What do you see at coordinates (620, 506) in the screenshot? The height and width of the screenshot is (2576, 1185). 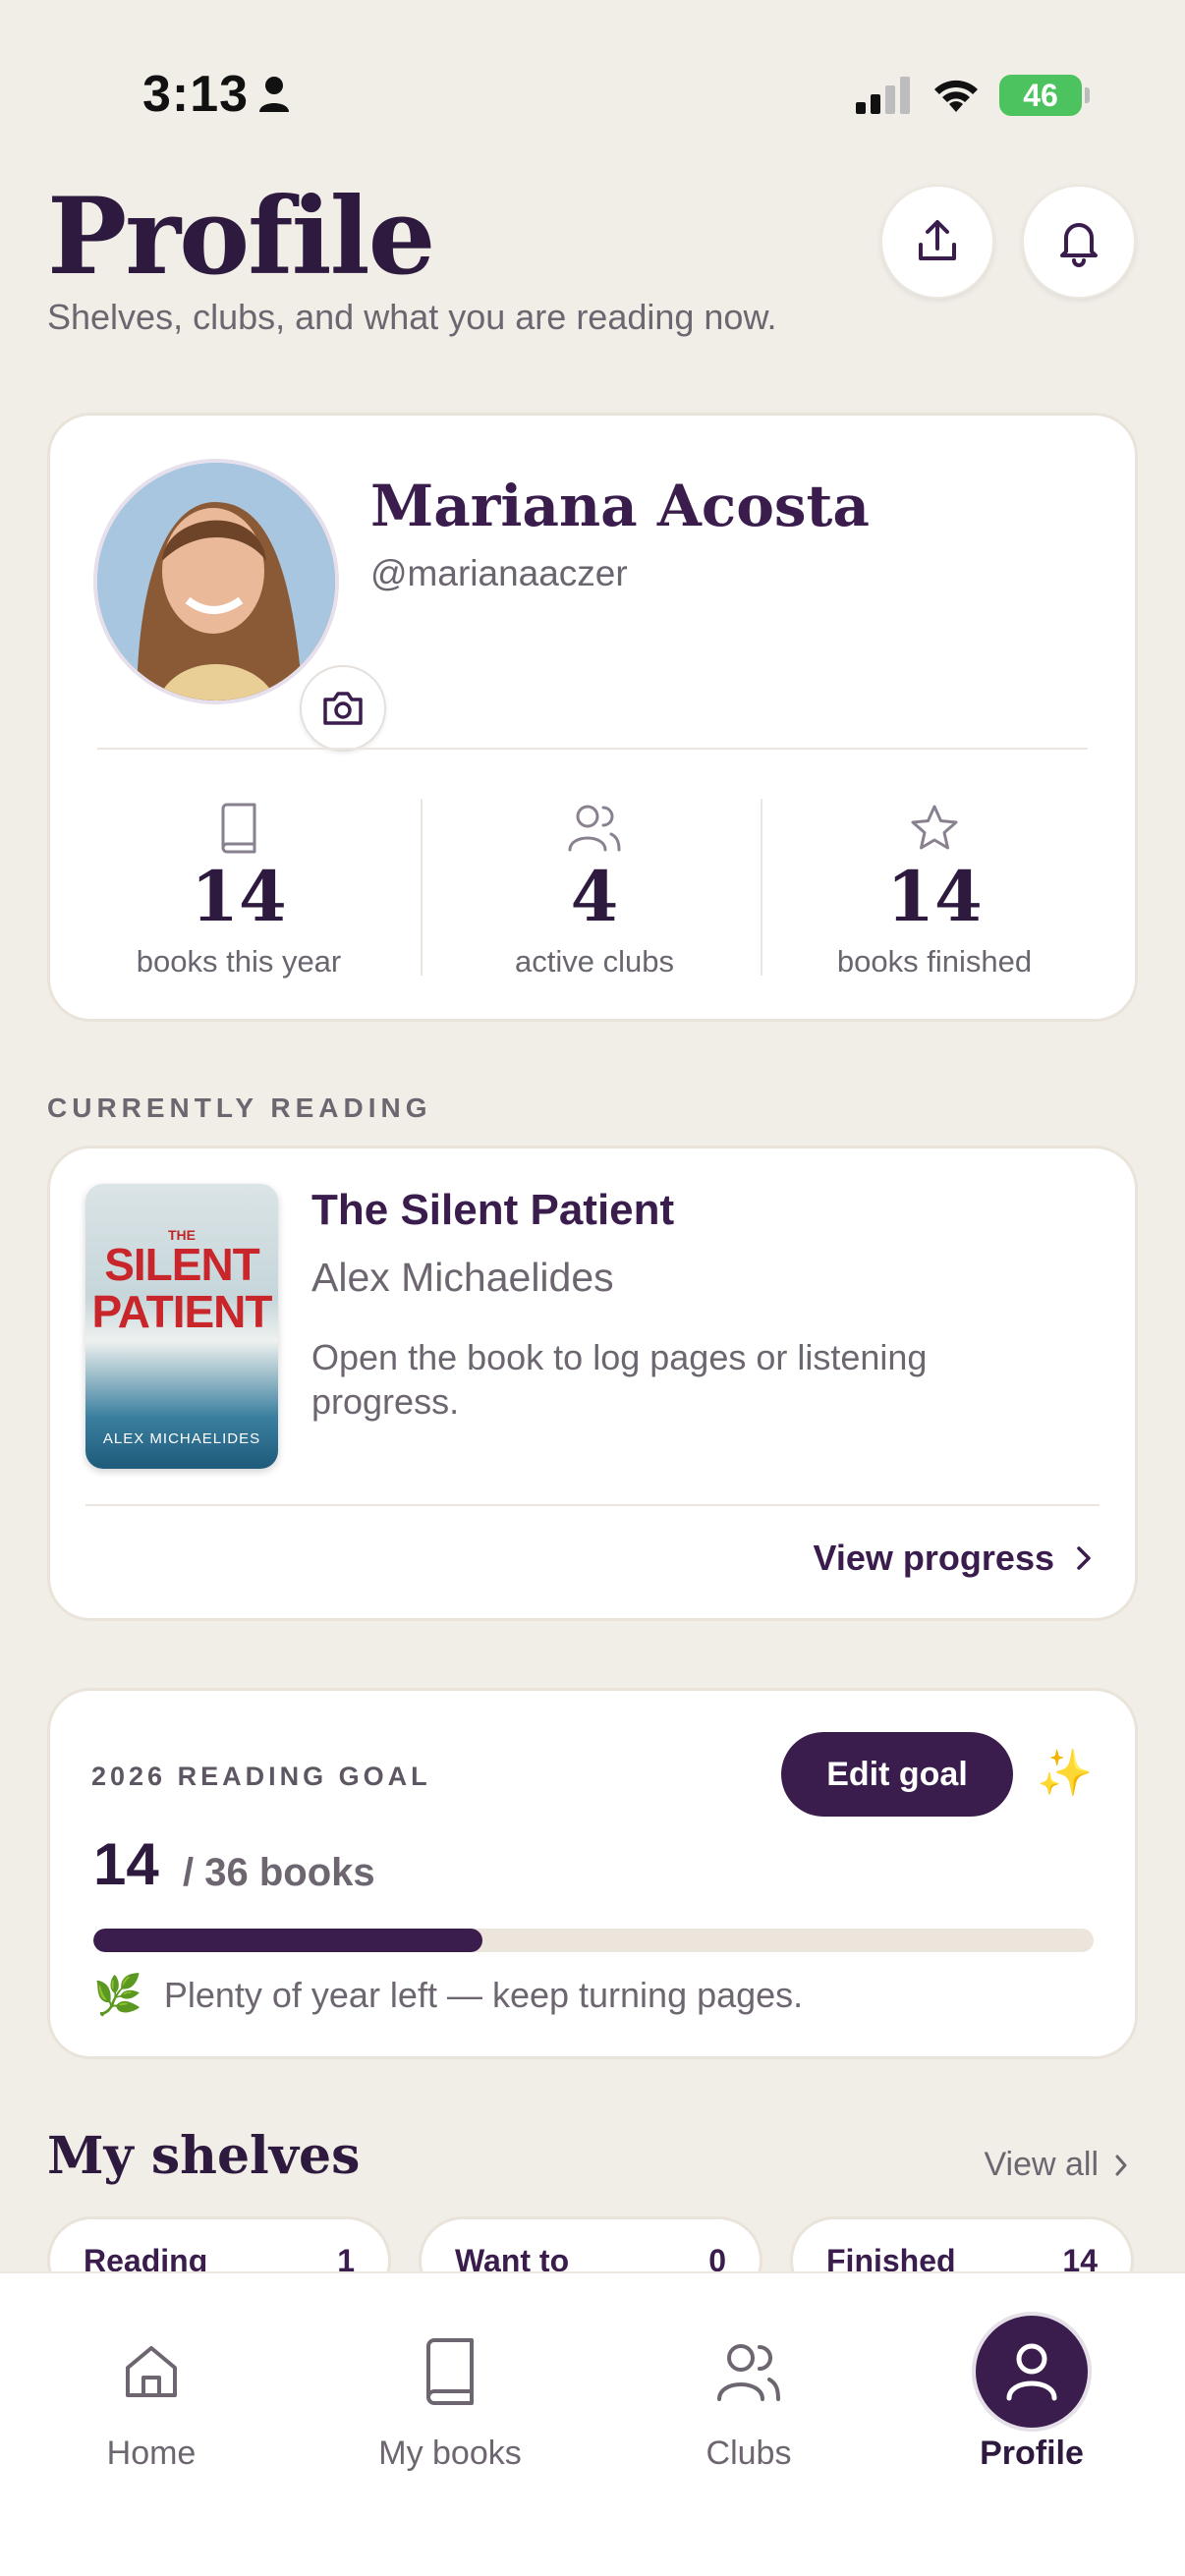 I see `user-name: Mariana Acosta` at bounding box center [620, 506].